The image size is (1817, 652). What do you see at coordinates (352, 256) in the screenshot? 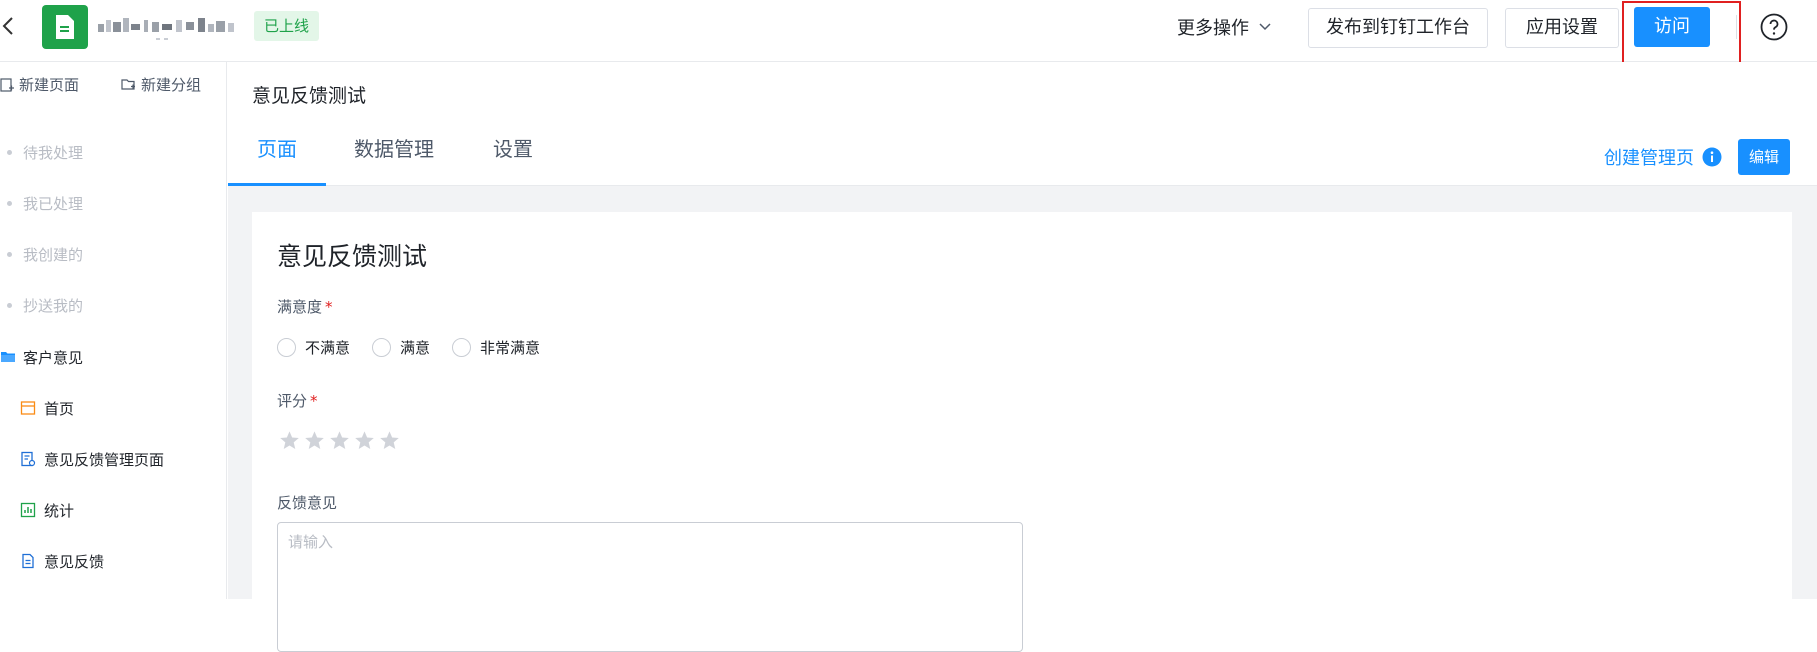
I see `form-title: 意见反馈测试` at bounding box center [352, 256].